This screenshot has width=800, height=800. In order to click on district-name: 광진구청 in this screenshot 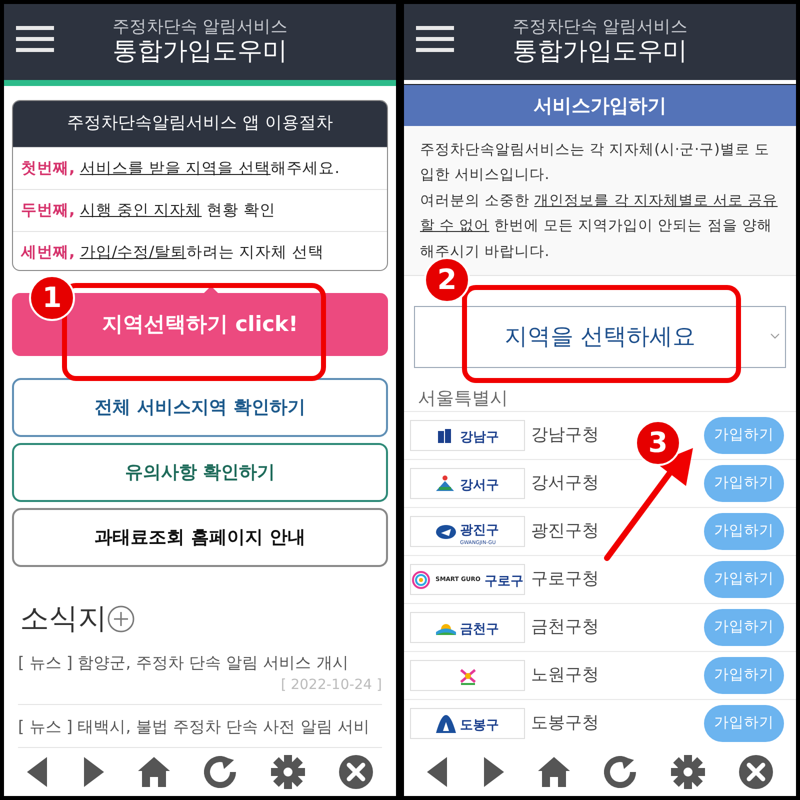, I will do `click(565, 532)`.